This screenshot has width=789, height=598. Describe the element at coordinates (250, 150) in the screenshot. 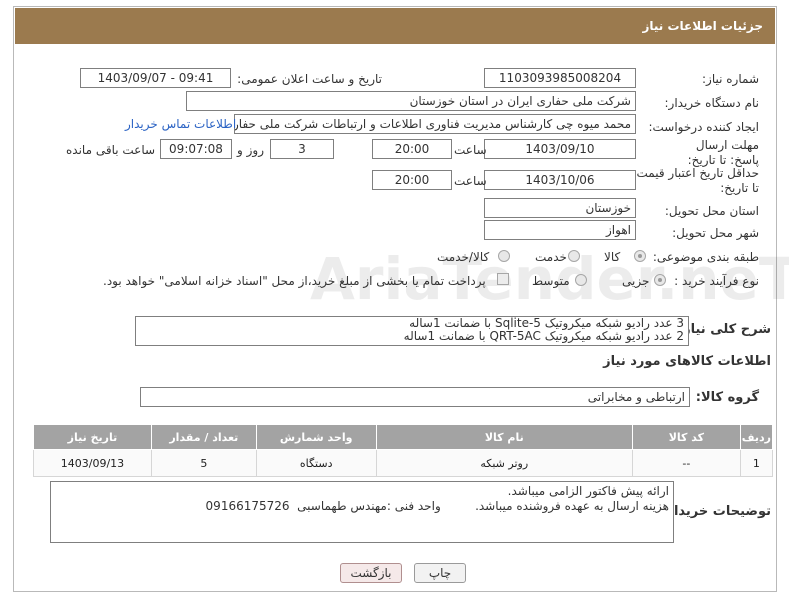

I see `days-label: روز و` at that location.